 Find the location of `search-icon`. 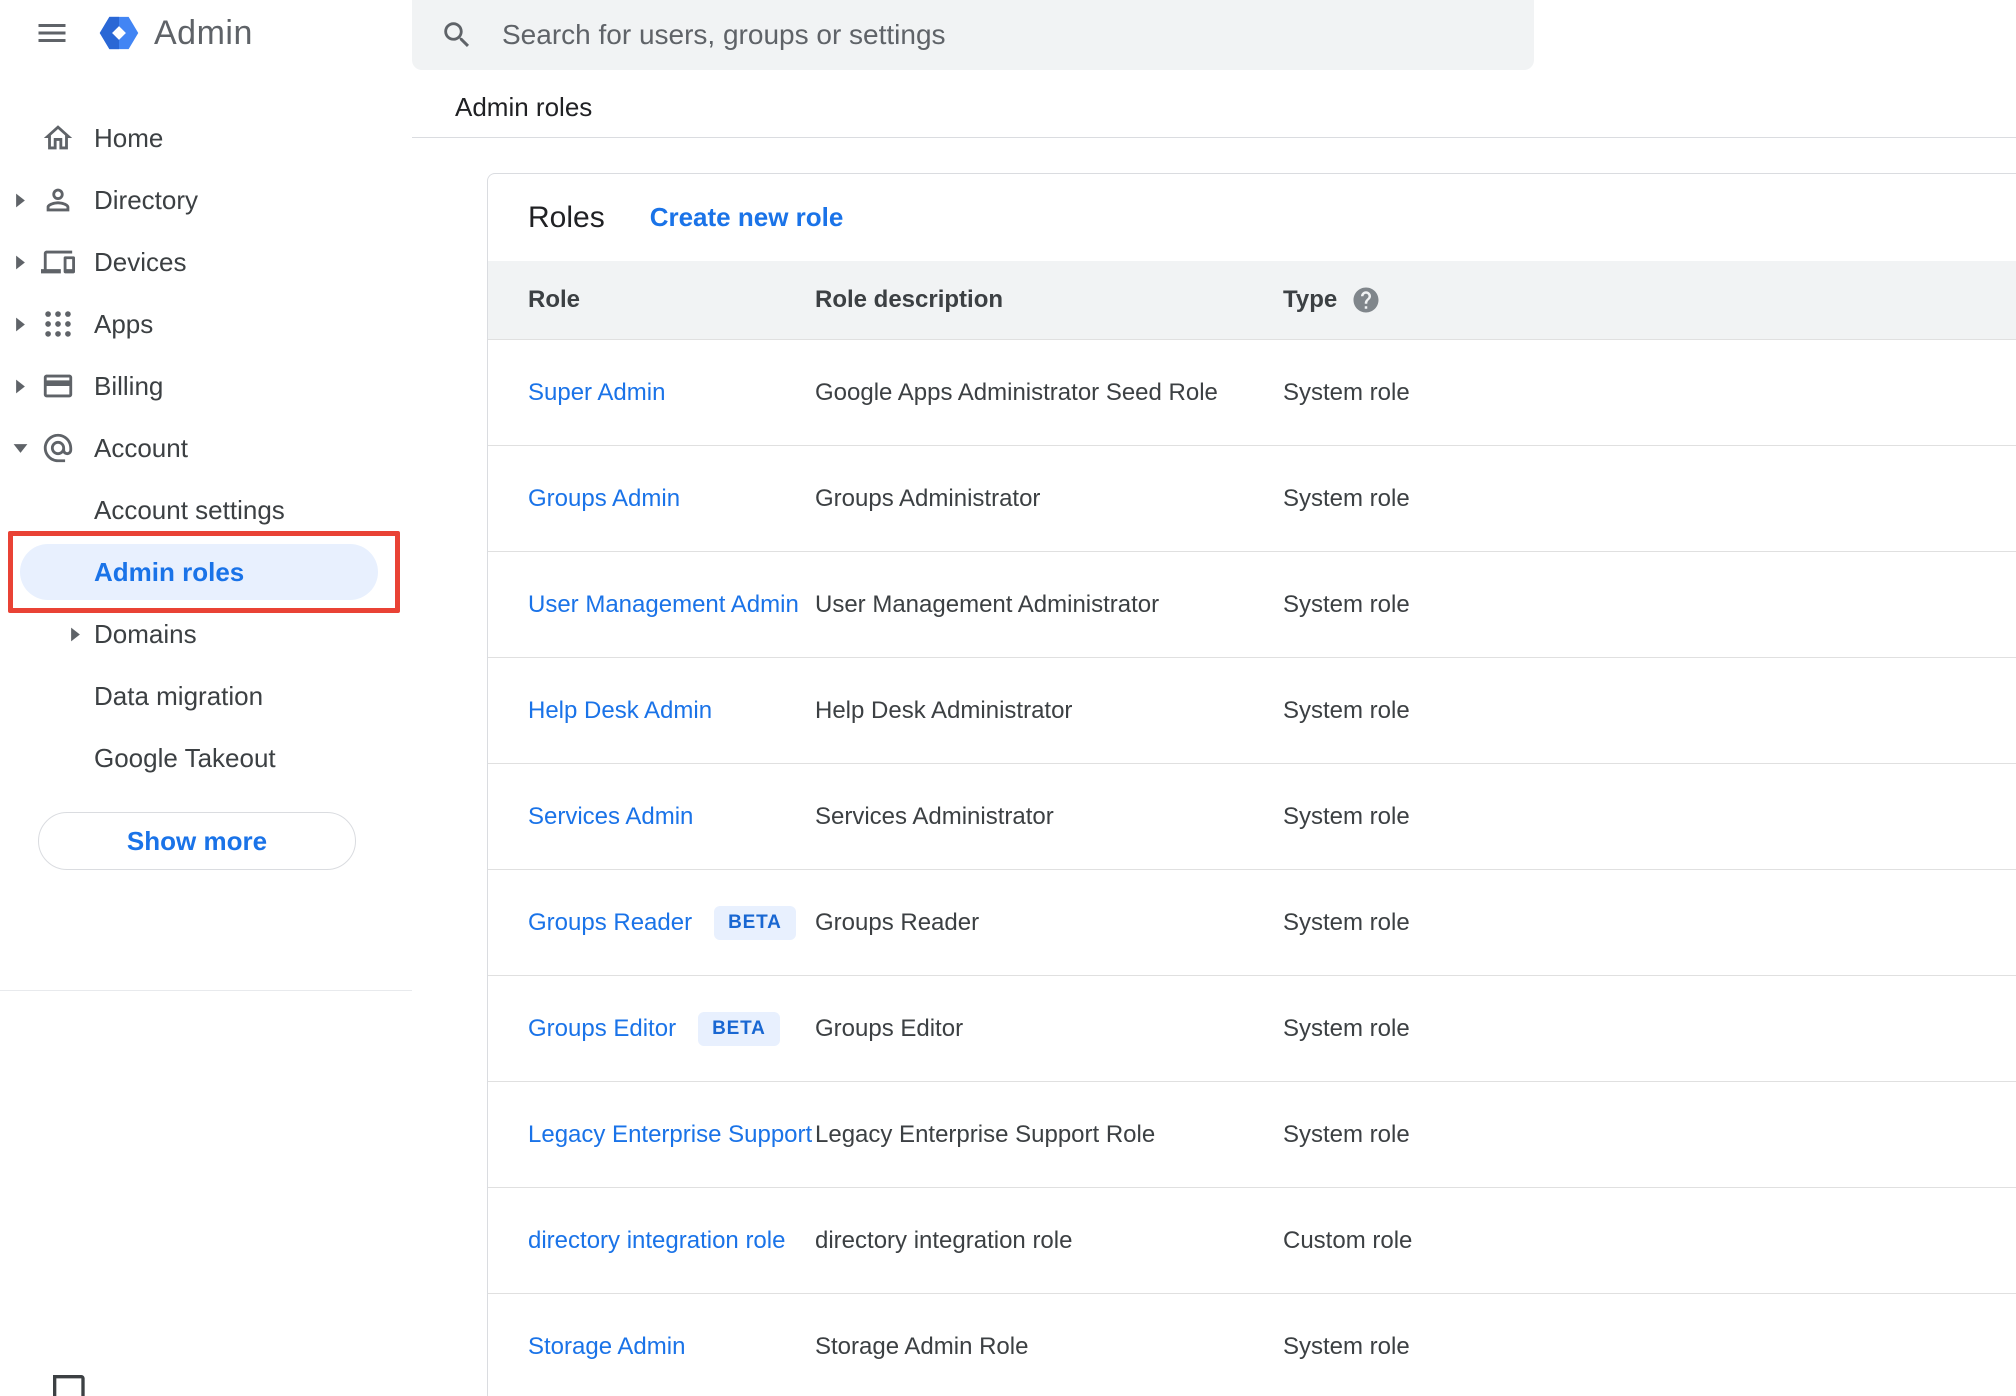

search-icon is located at coordinates (457, 35).